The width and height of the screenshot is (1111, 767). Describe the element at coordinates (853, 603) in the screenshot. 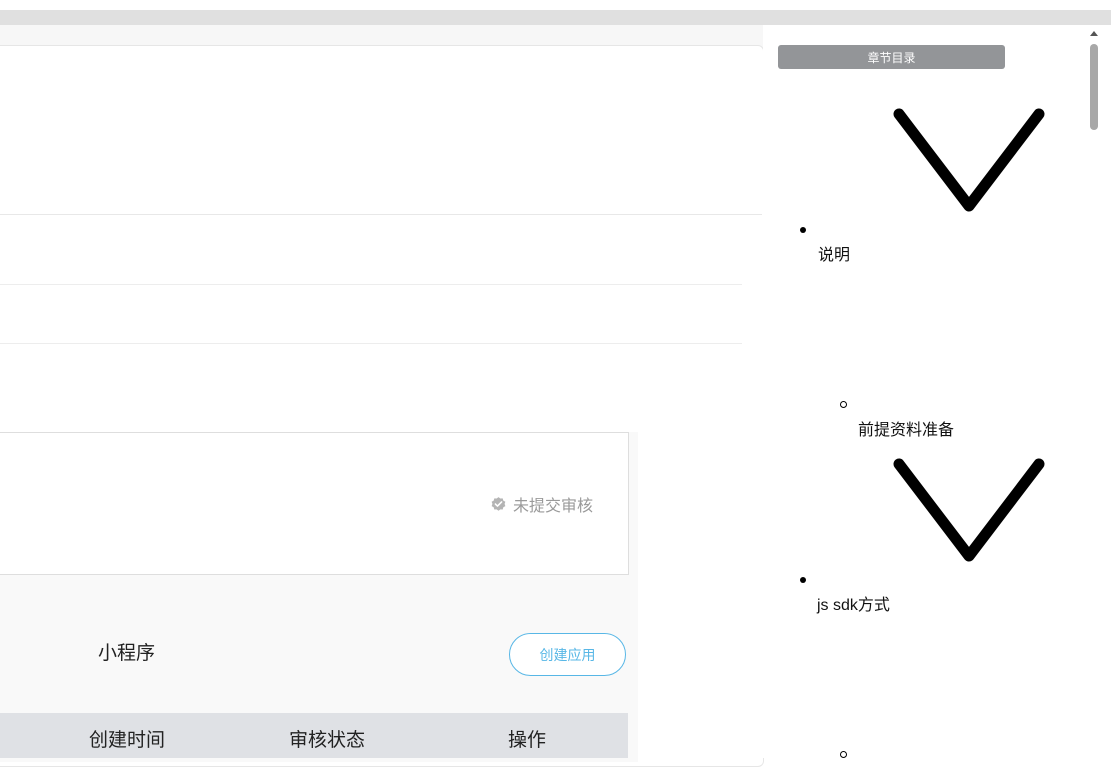

I see `toc-item-js-sdk: js sdk方式` at that location.